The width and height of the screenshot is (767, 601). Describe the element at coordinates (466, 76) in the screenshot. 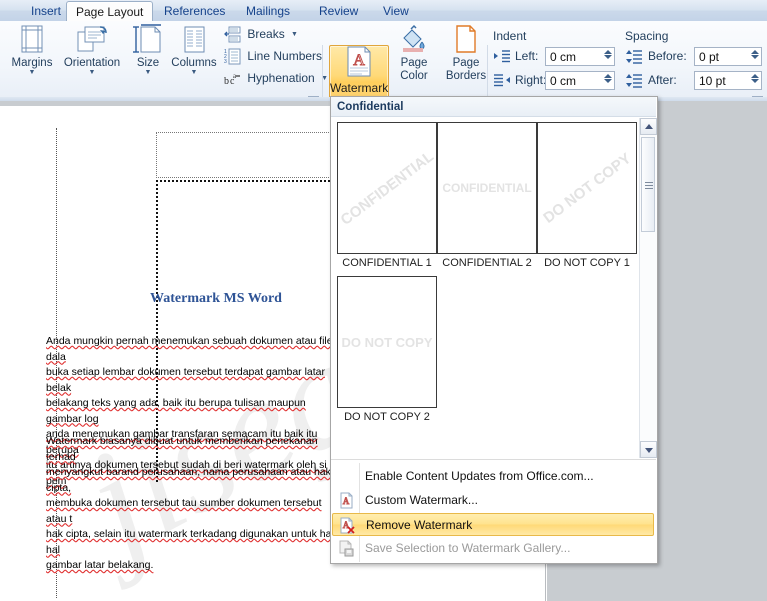

I see `page-borders-label-2: Borders` at that location.